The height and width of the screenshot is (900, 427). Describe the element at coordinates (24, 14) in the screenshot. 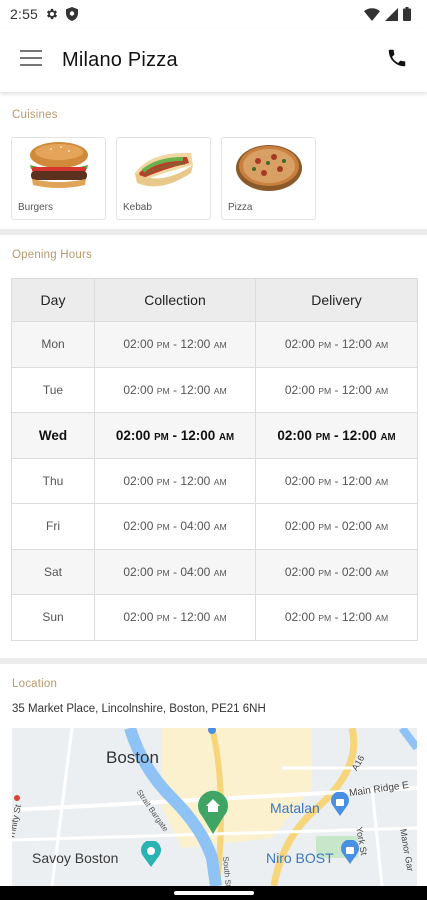

I see `status-time: 2:55` at that location.